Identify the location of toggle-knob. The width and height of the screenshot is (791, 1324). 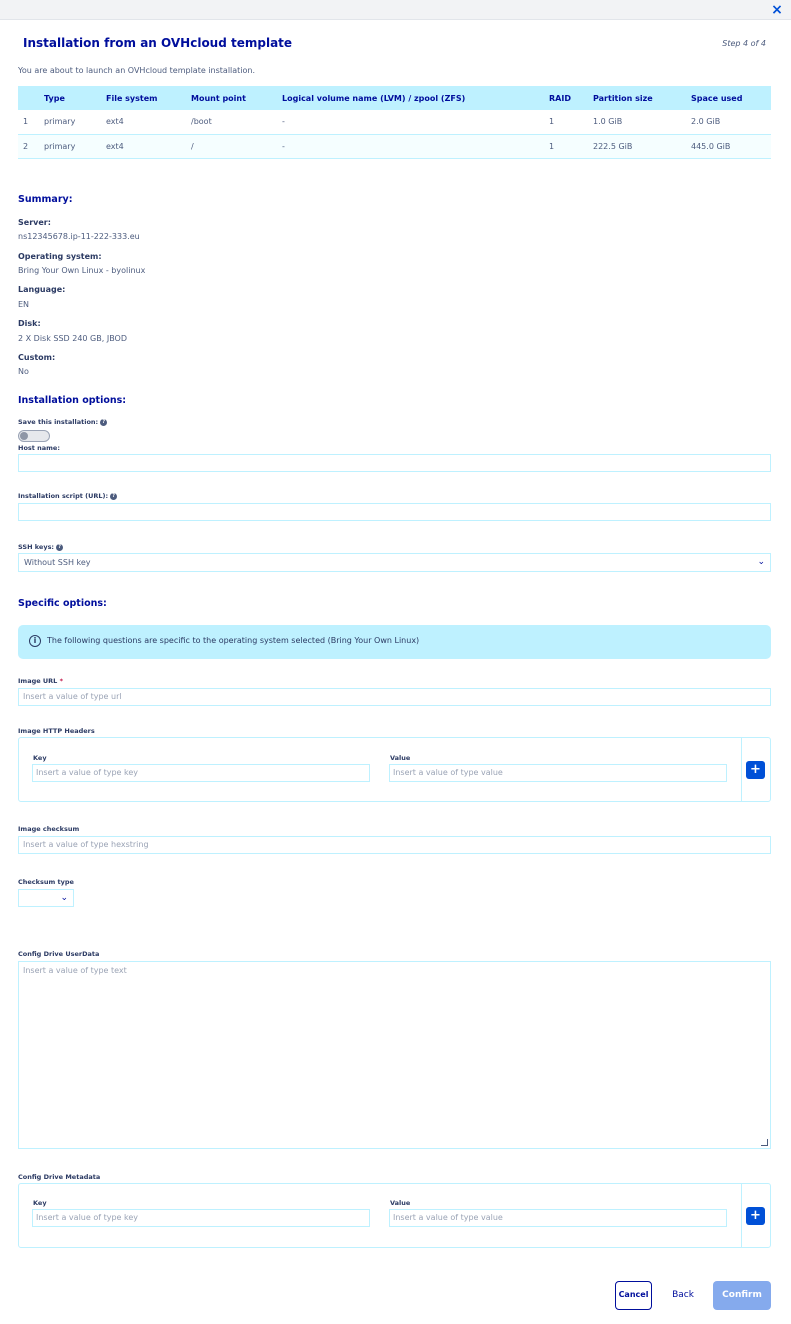
(24, 436).